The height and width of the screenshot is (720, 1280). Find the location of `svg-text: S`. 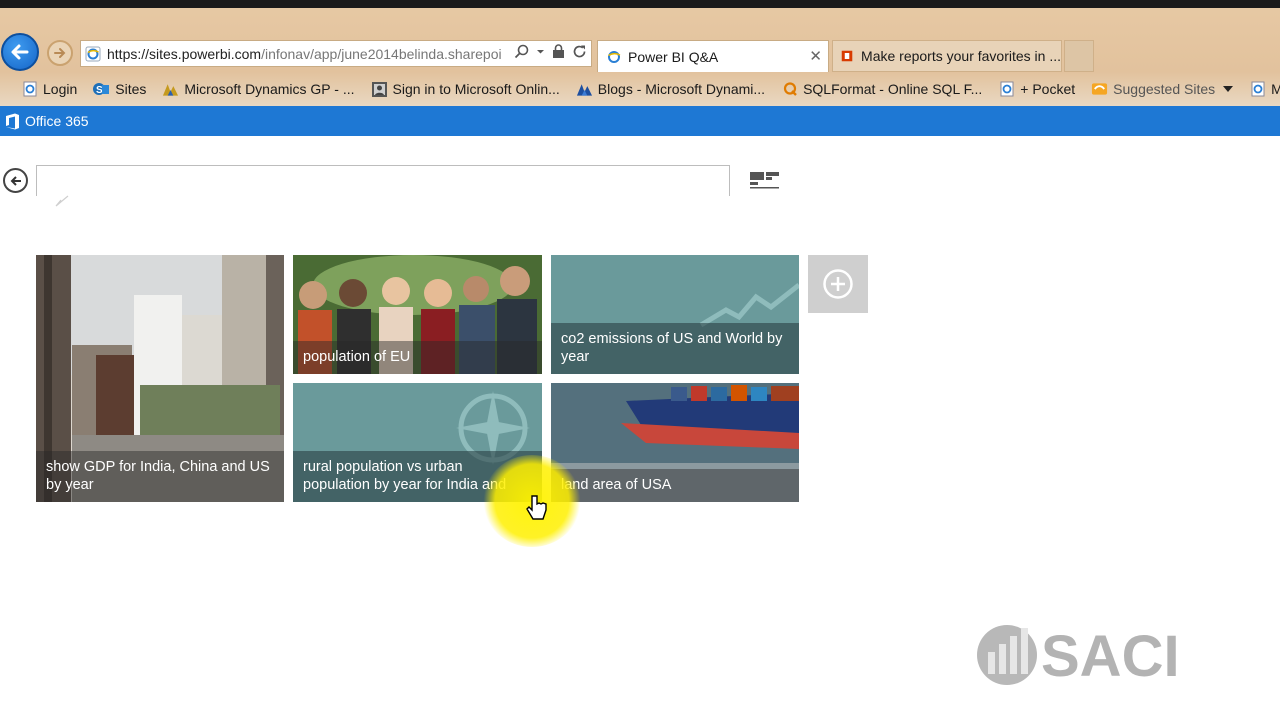

svg-text: S is located at coordinates (99, 90).